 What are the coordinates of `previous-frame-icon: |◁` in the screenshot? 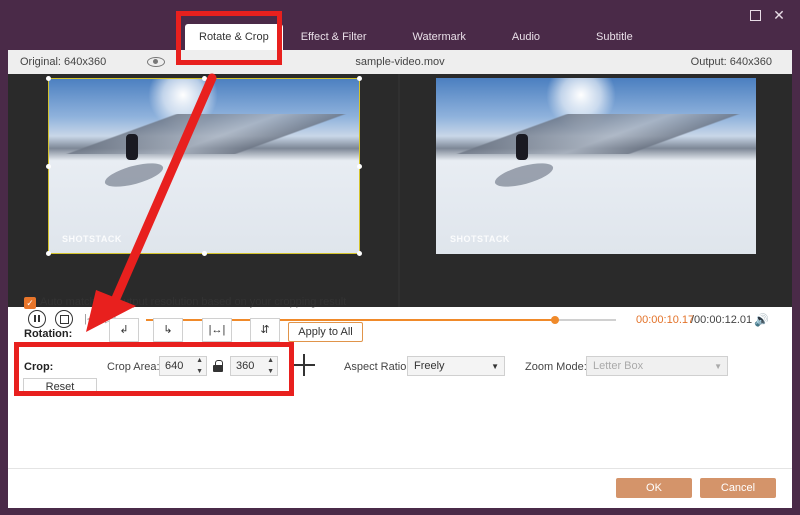 It's located at (89, 318).